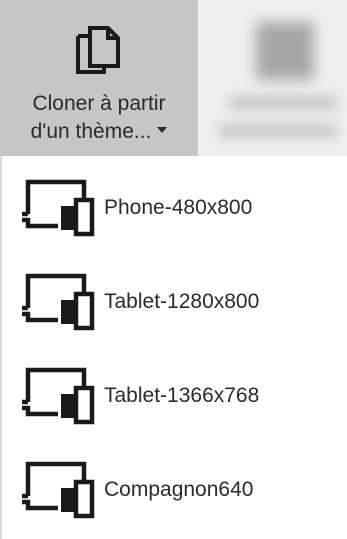  What do you see at coordinates (99, 103) in the screenshot?
I see `clone-label-line-1: Cloner à partir` at bounding box center [99, 103].